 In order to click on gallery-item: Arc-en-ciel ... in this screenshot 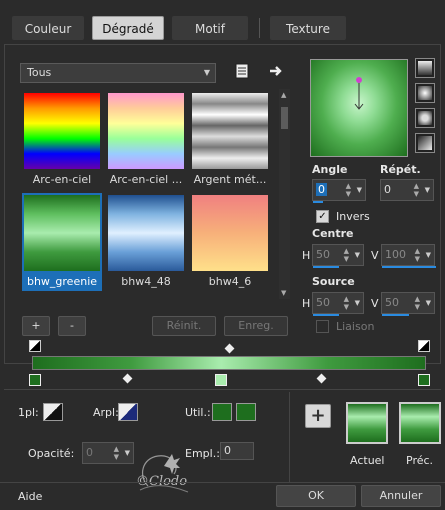, I will do `click(146, 140)`.